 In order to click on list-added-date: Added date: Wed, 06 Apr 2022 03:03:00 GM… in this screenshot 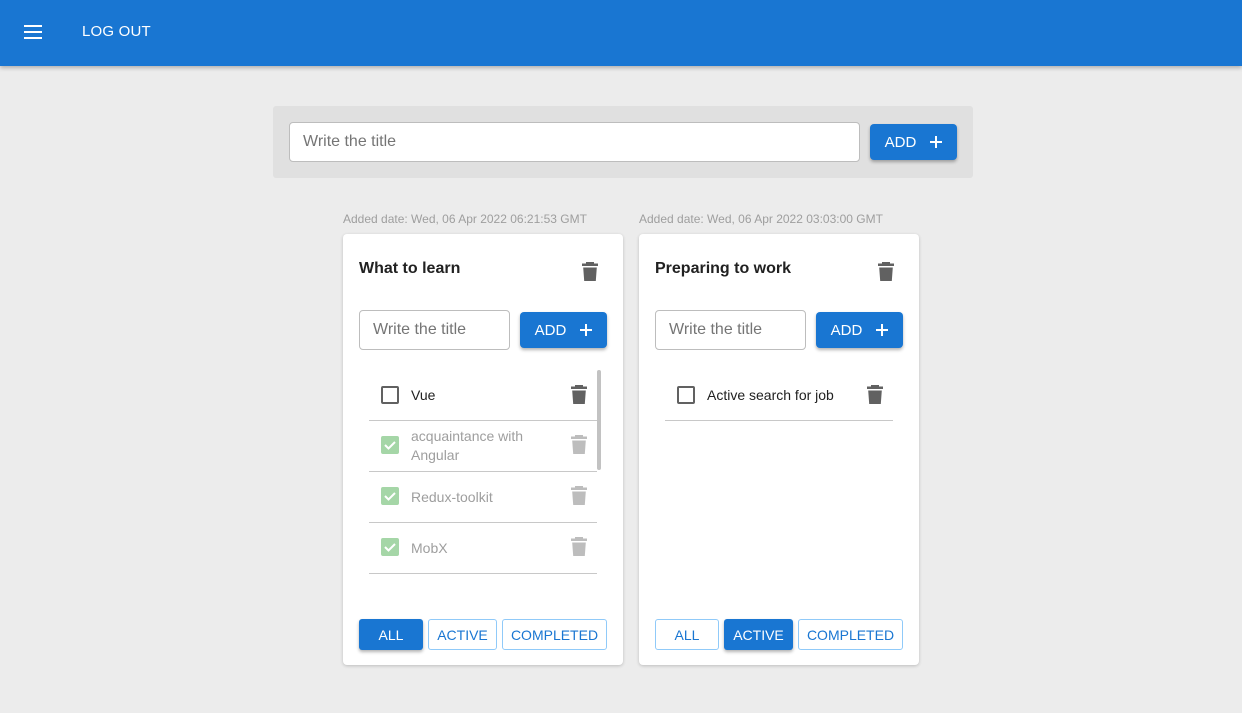, I will do `click(761, 219)`.